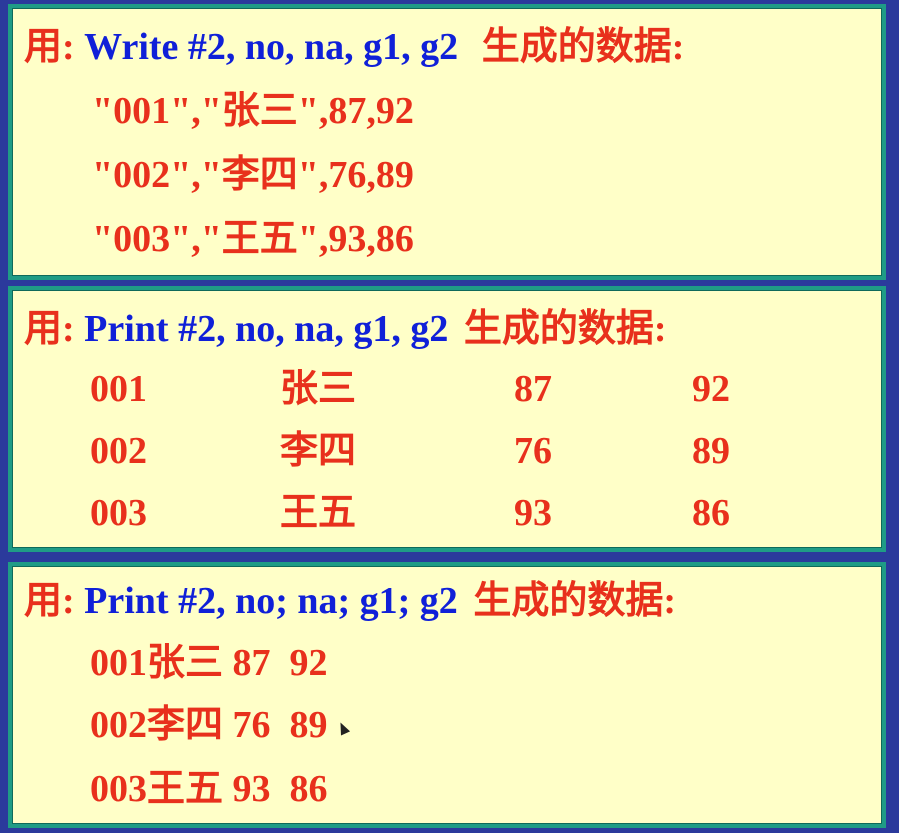  Describe the element at coordinates (253, 175) in the screenshot. I see `write-output-line-2: "002","李四",76,89` at that location.